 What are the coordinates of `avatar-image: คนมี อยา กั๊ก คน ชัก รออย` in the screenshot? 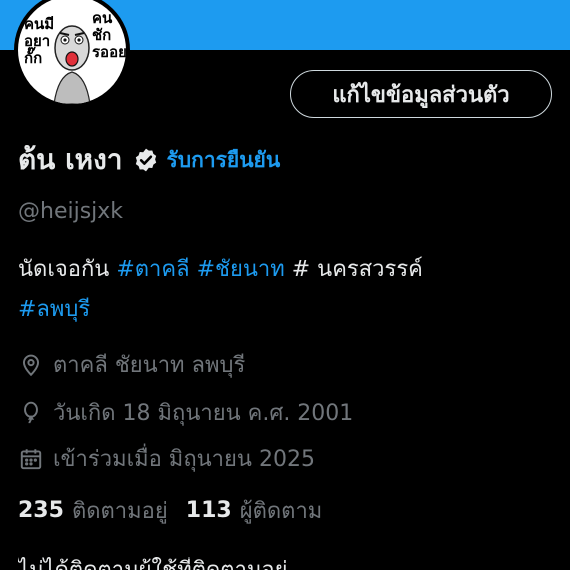 It's located at (72, 52).